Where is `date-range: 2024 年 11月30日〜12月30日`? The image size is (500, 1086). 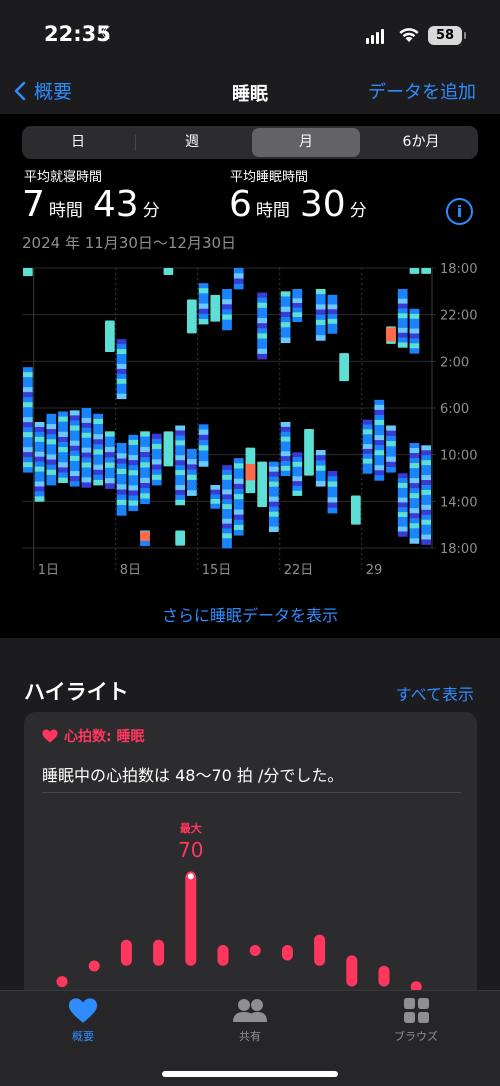
date-range: 2024 年 11月30日〜12月30日 is located at coordinates (129, 243).